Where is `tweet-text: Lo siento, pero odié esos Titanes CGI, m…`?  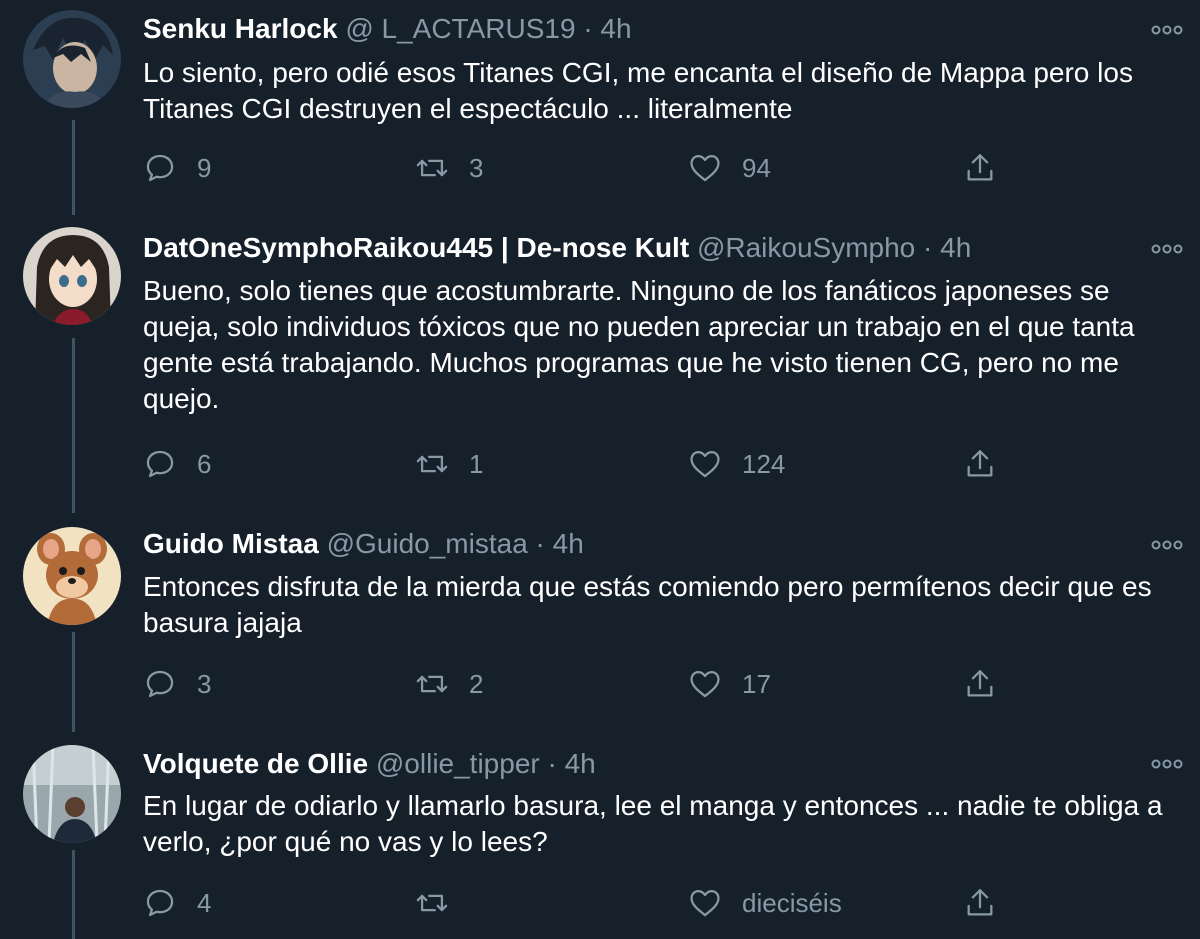
tweet-text: Lo siento, pero odié esos Titanes CGI, m… is located at coordinates (638, 90).